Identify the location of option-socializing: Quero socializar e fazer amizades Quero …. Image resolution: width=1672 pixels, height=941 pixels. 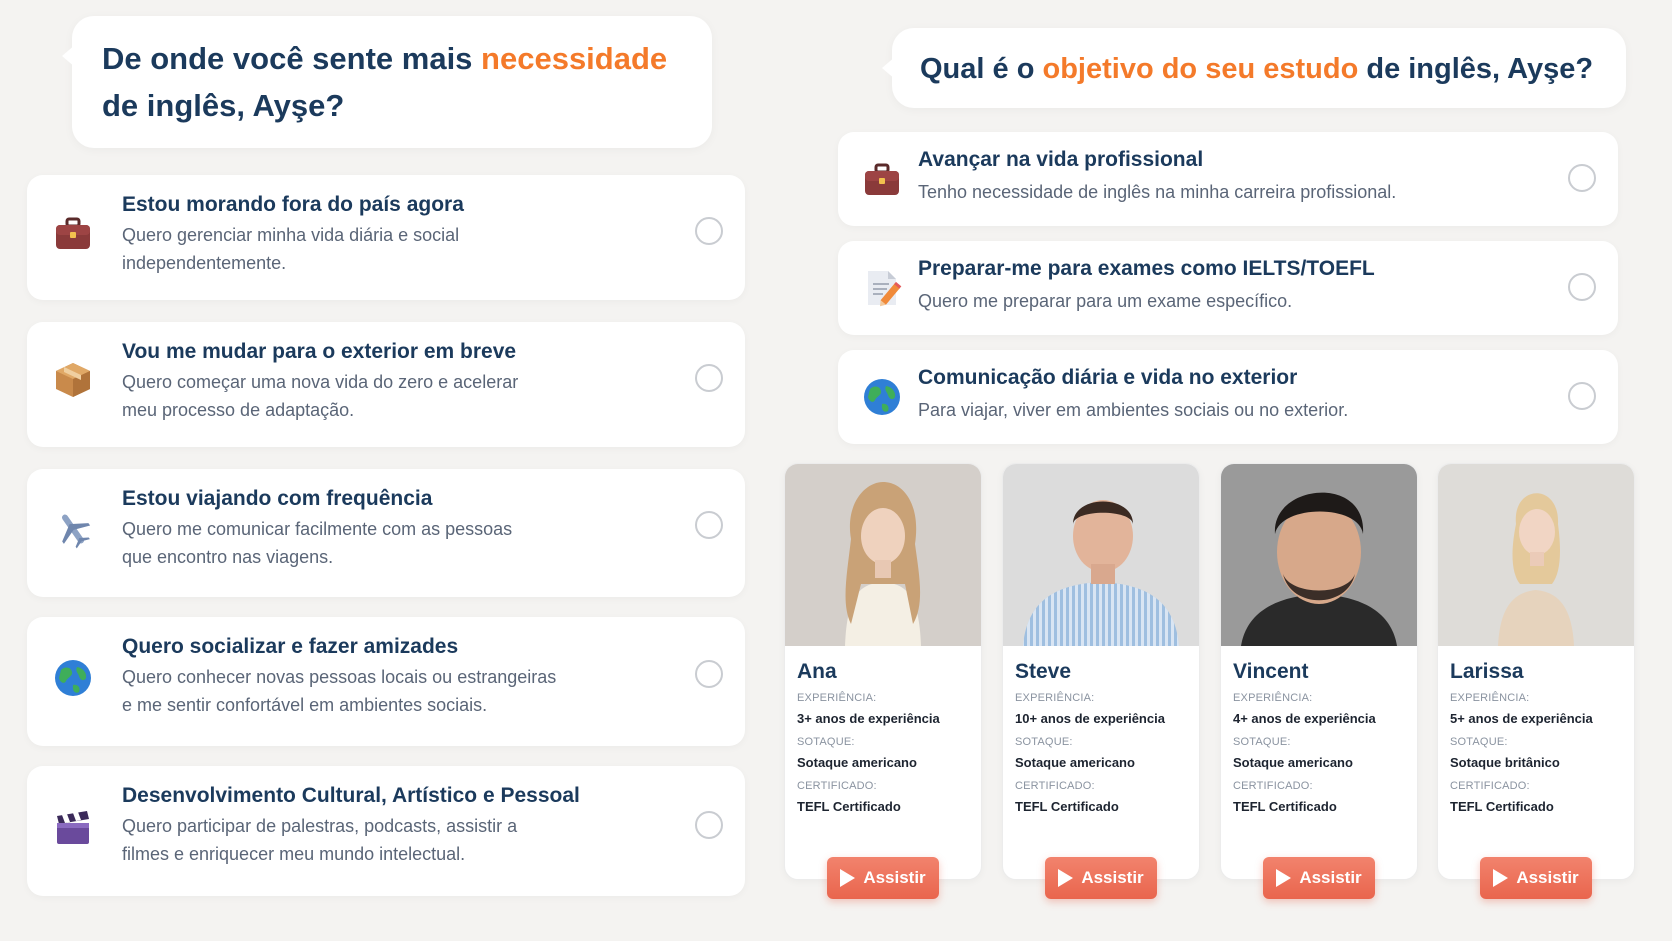
(386, 681).